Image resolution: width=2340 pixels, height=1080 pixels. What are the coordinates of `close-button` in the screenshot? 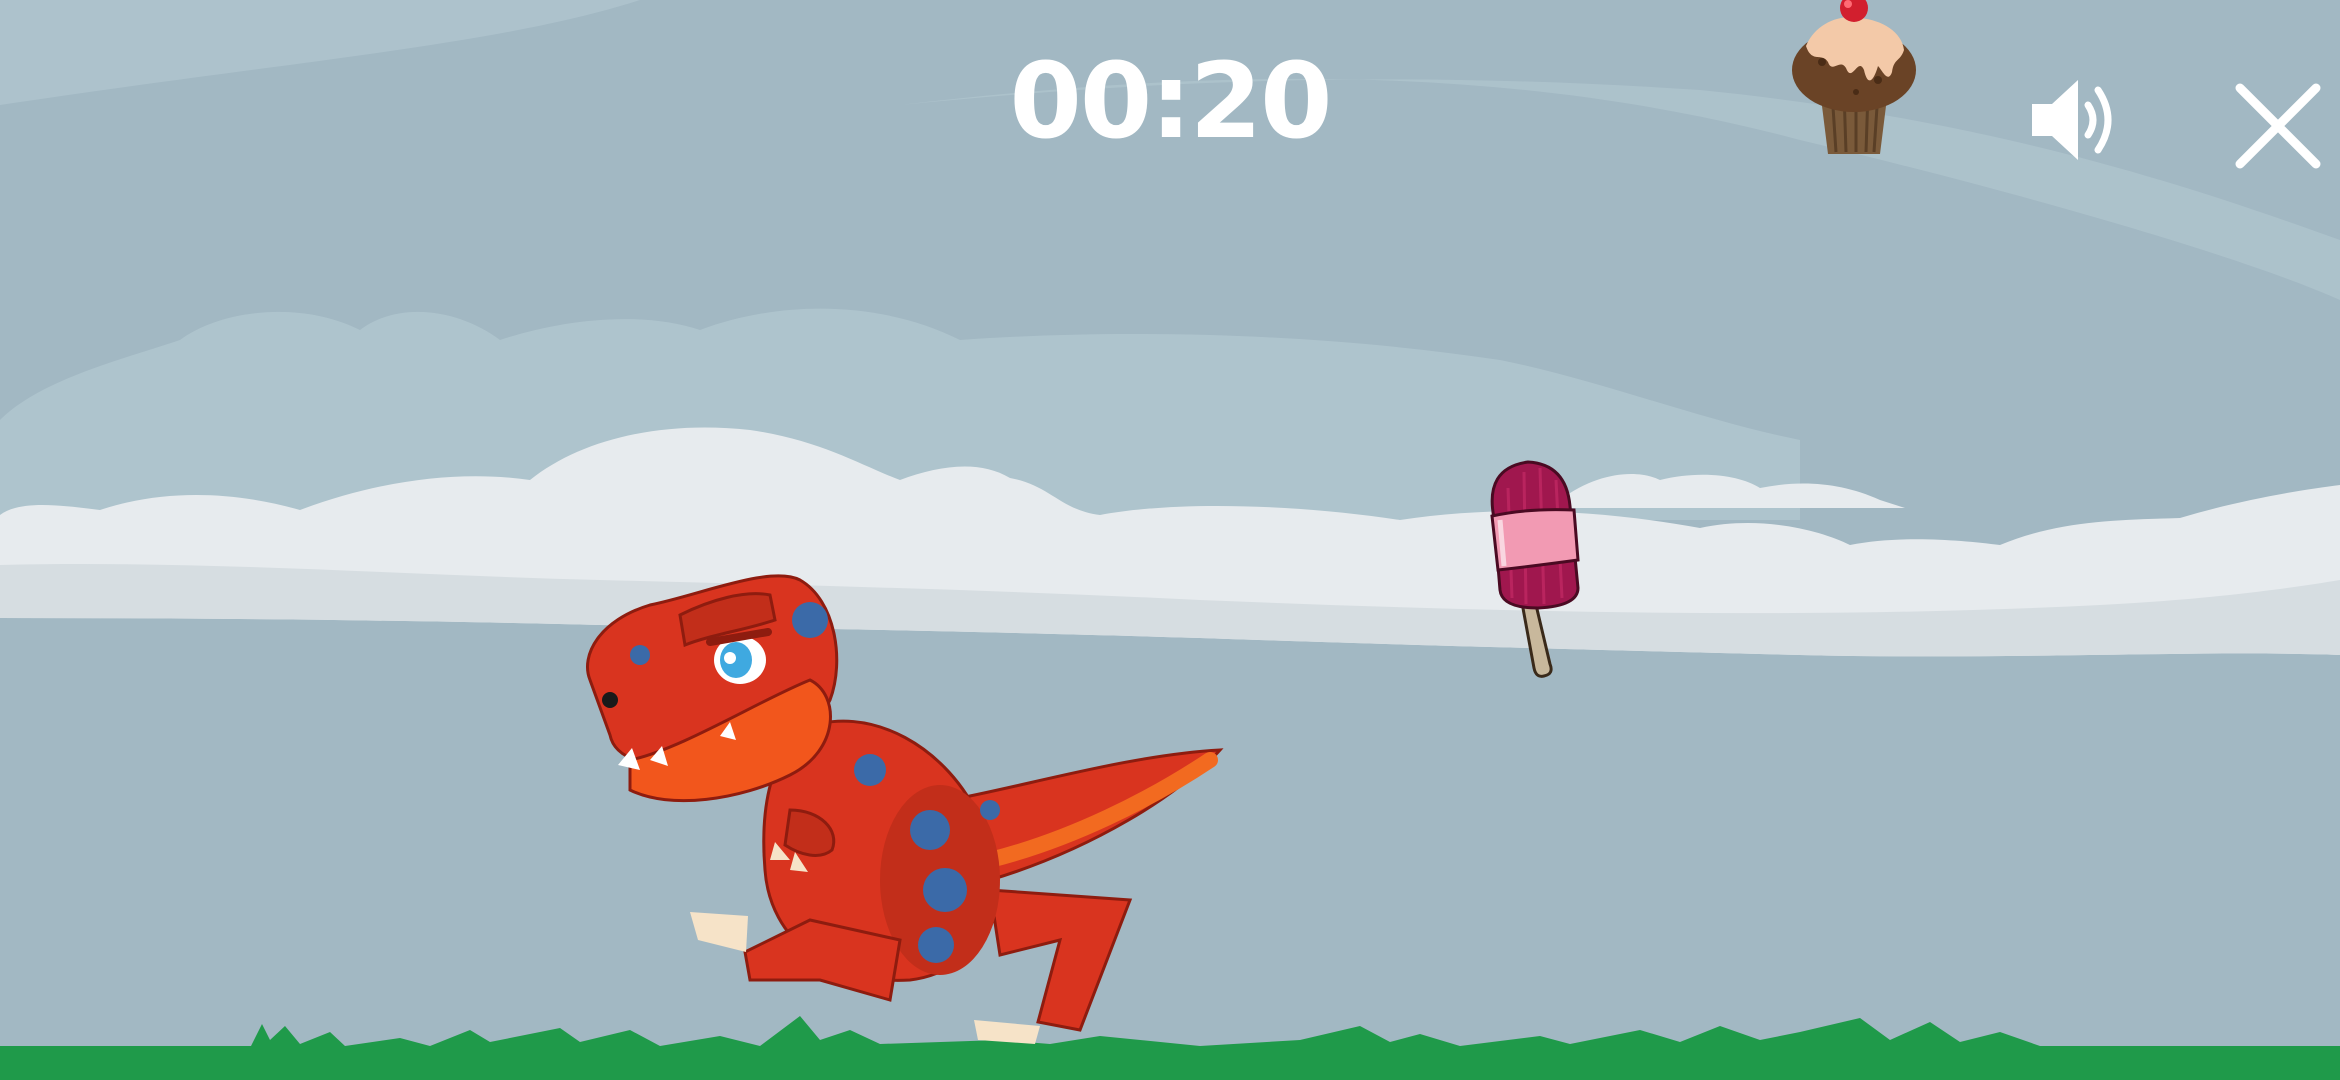 It's located at (2278, 126).